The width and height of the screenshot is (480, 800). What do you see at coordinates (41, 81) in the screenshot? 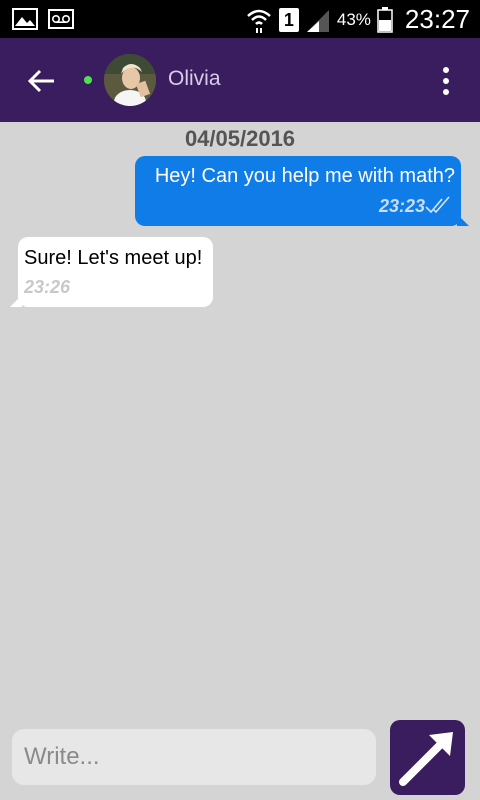
I see `back-arrow-icon` at bounding box center [41, 81].